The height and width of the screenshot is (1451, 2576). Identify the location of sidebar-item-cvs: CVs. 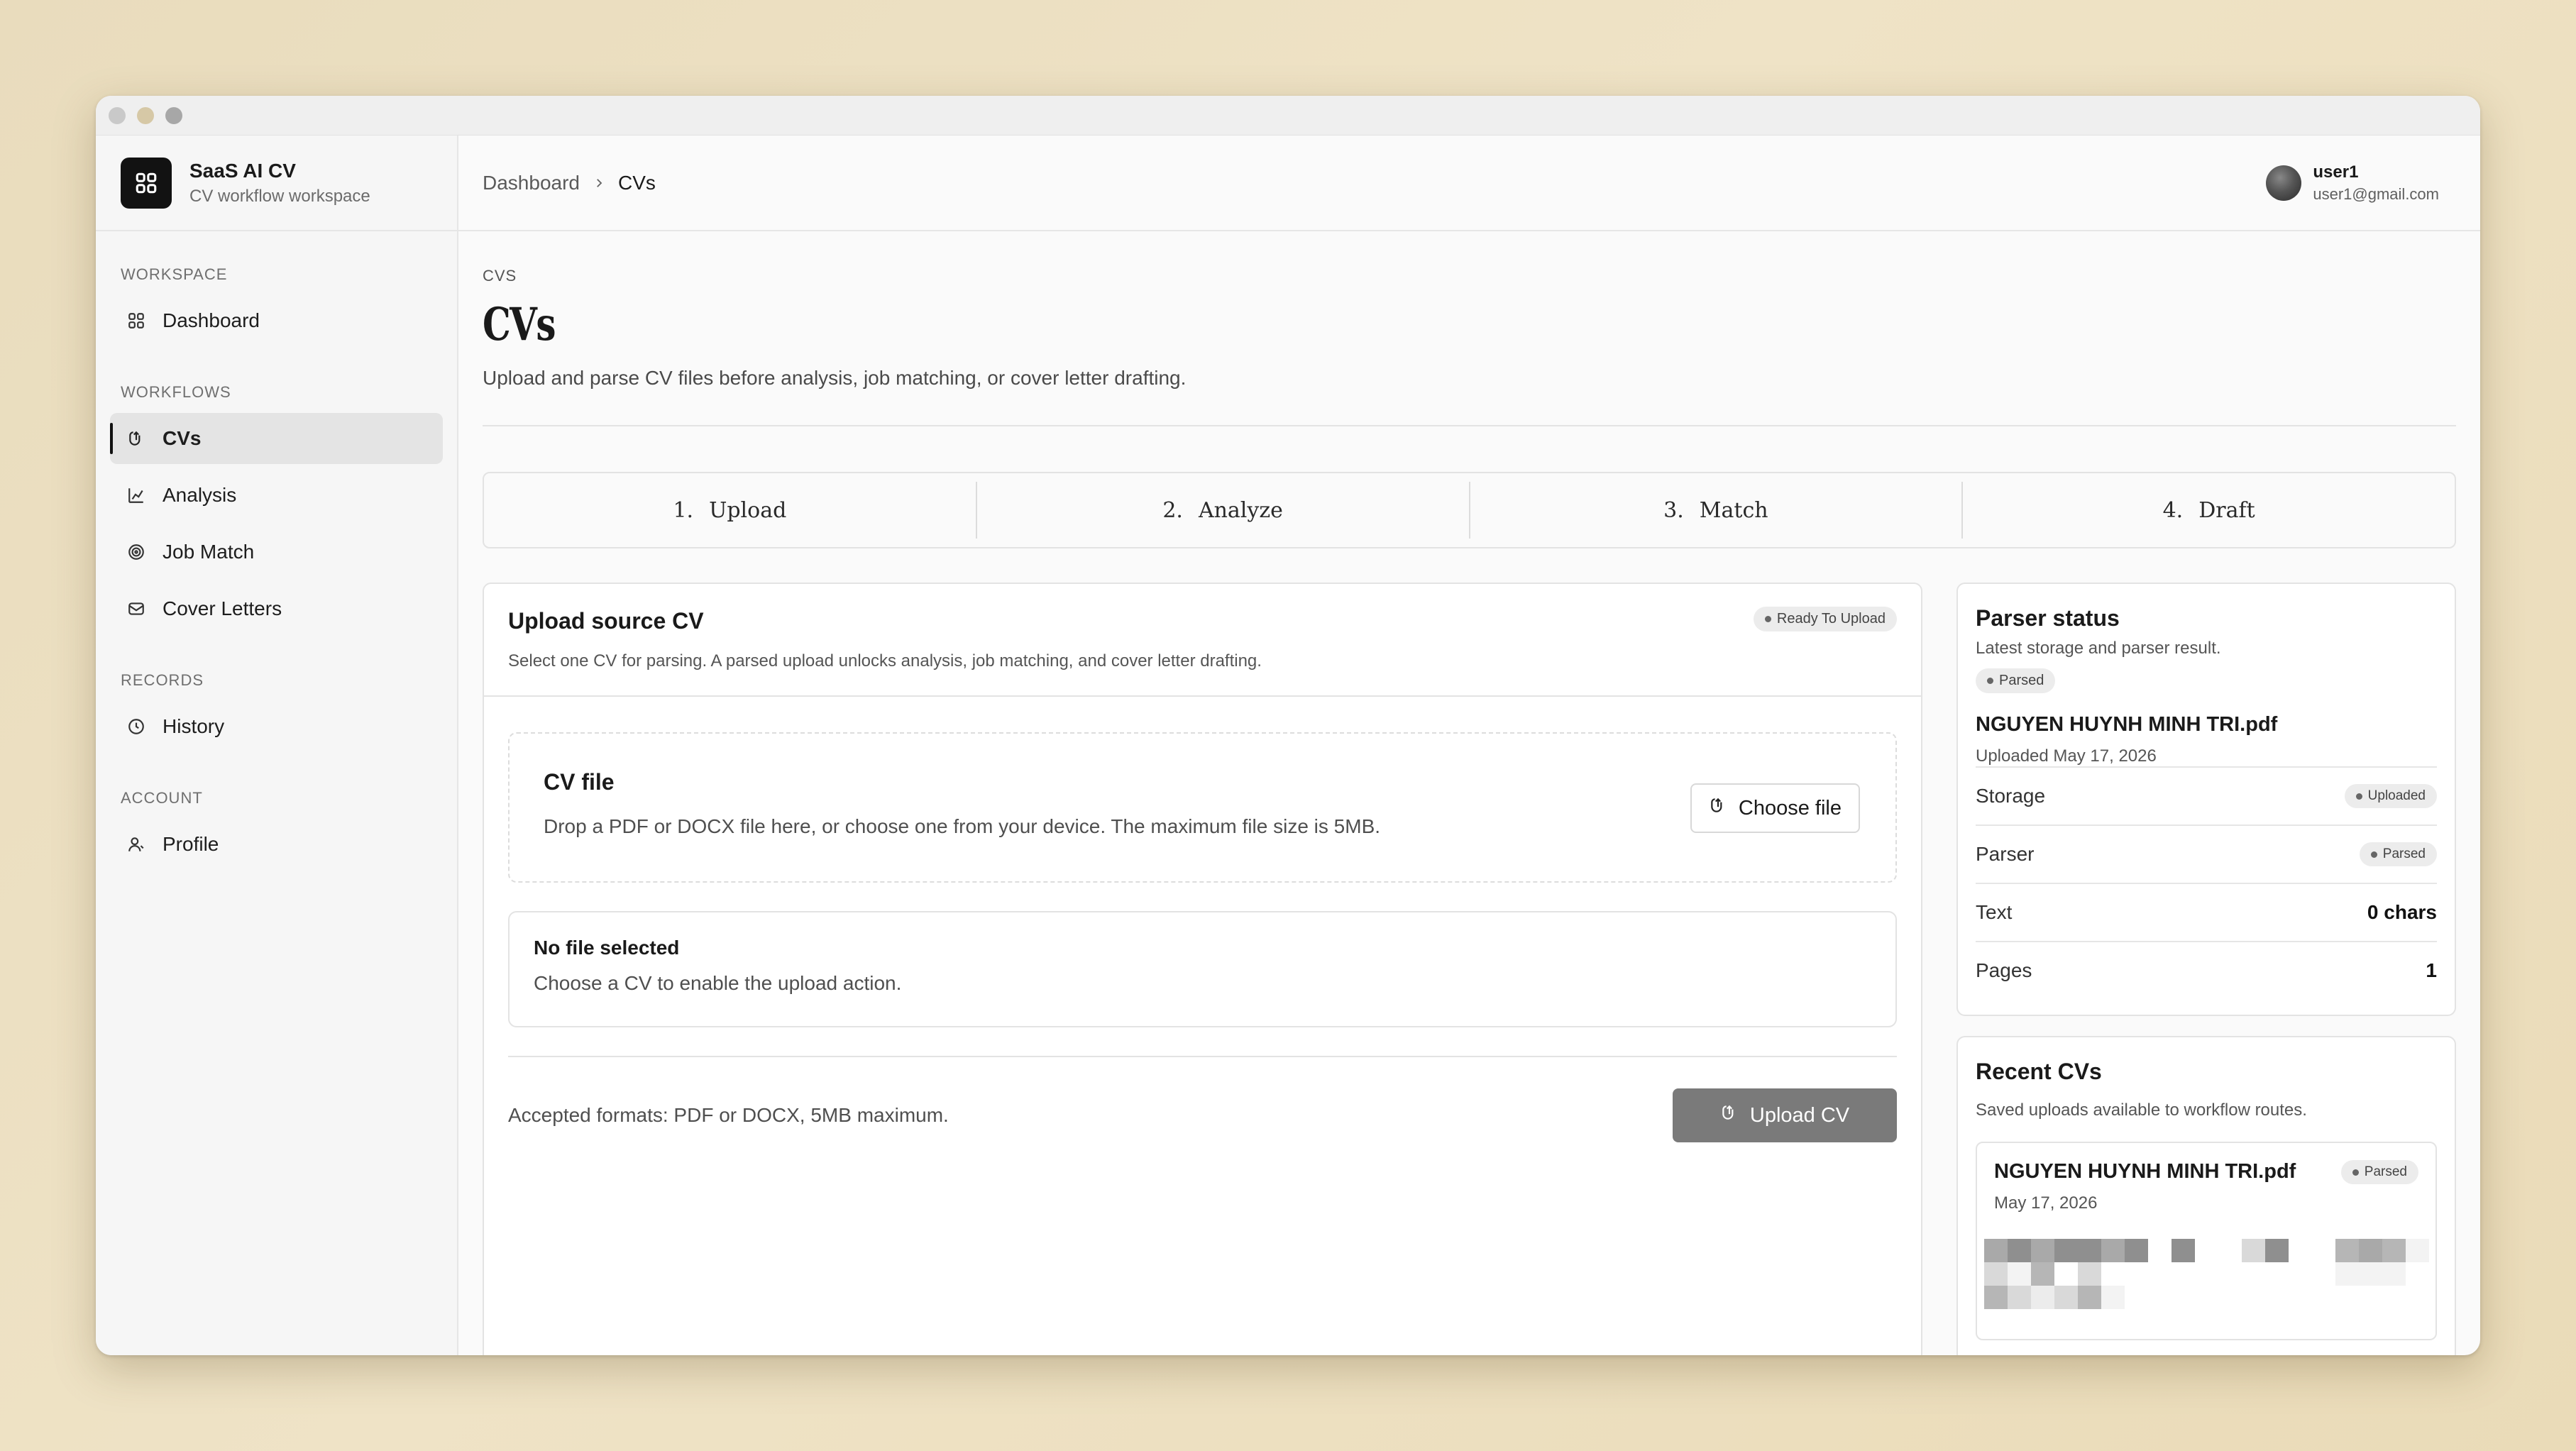
(276, 438).